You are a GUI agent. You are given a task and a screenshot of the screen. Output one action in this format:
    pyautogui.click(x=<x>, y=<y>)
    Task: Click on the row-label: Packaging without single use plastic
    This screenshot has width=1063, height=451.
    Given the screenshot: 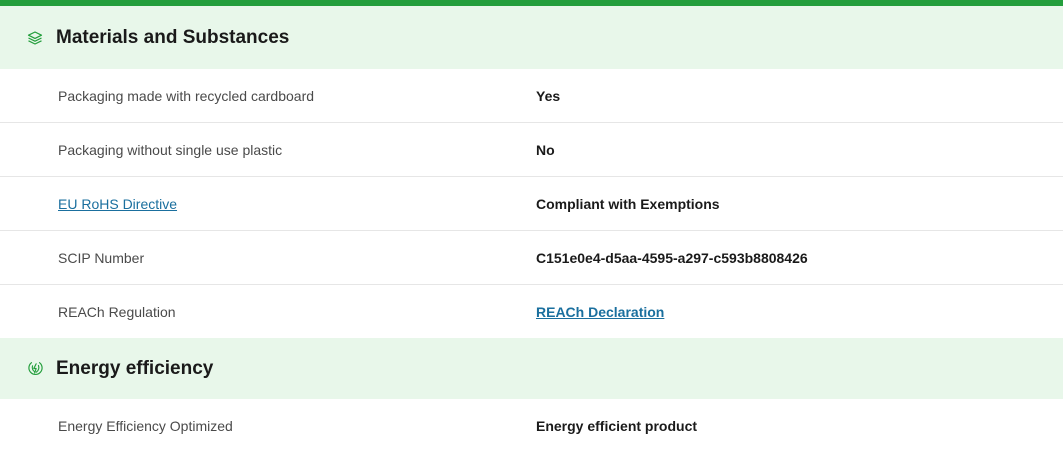 What is the action you would take?
    pyautogui.click(x=170, y=149)
    